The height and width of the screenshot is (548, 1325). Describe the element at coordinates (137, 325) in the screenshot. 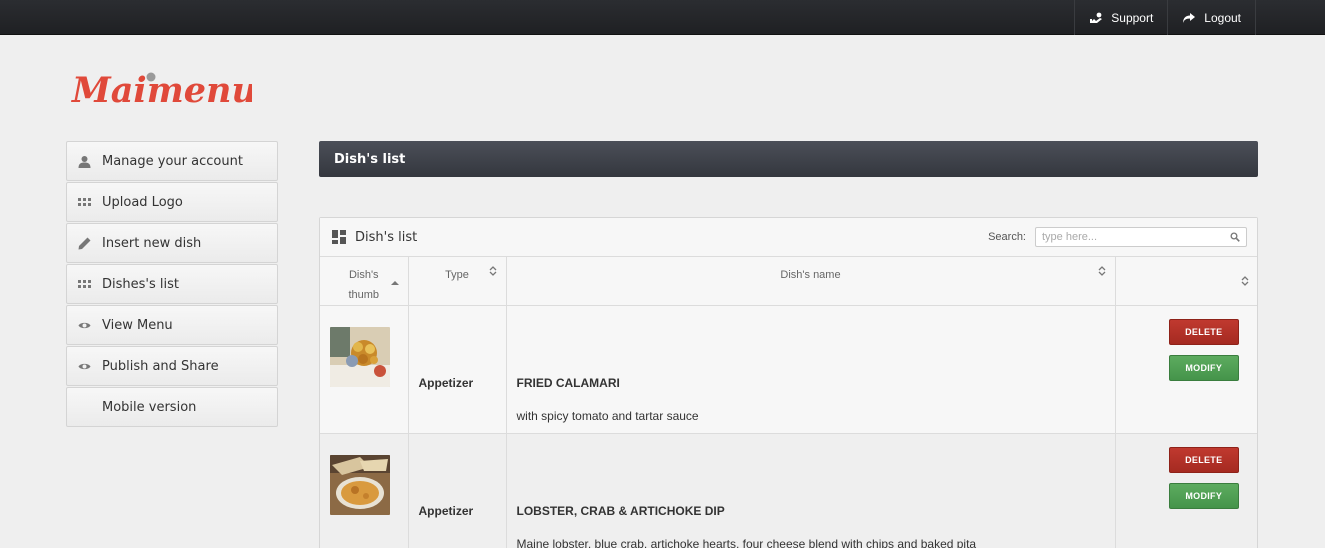

I see `sidebar-item-label: View Menu` at that location.